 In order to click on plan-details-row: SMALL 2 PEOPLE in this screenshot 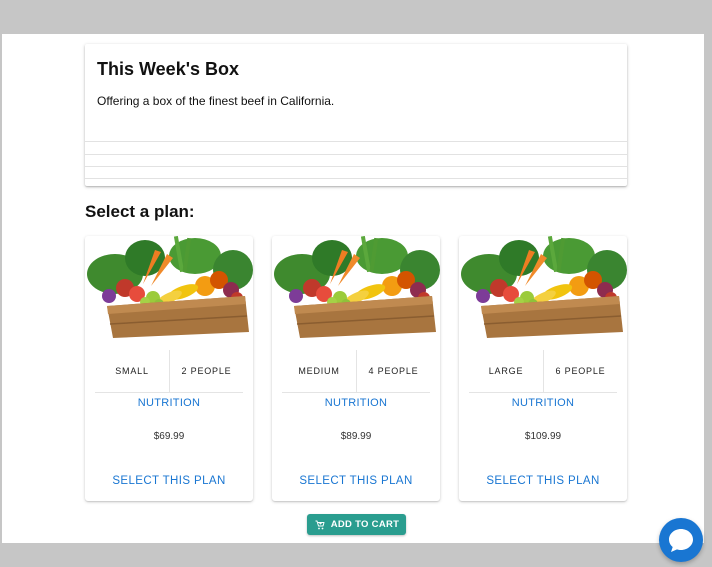, I will do `click(169, 371)`.